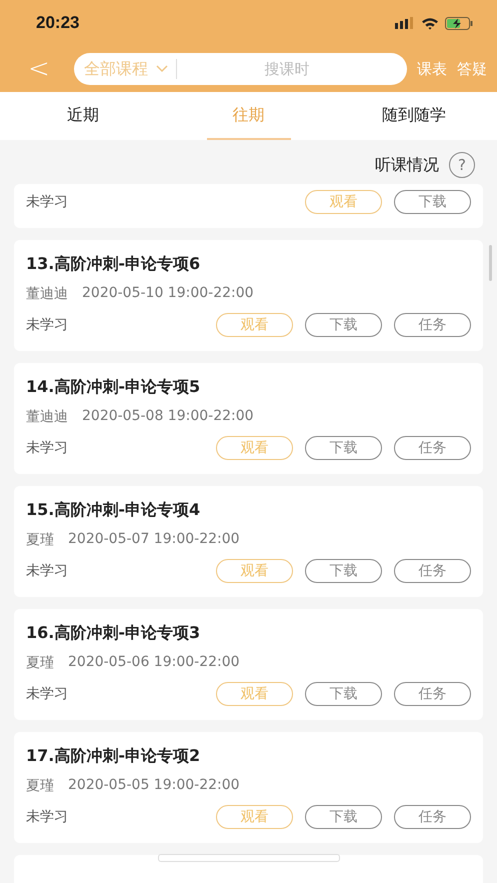 The height and width of the screenshot is (883, 497). What do you see at coordinates (459, 23) in the screenshot?
I see `battery-icon` at bounding box center [459, 23].